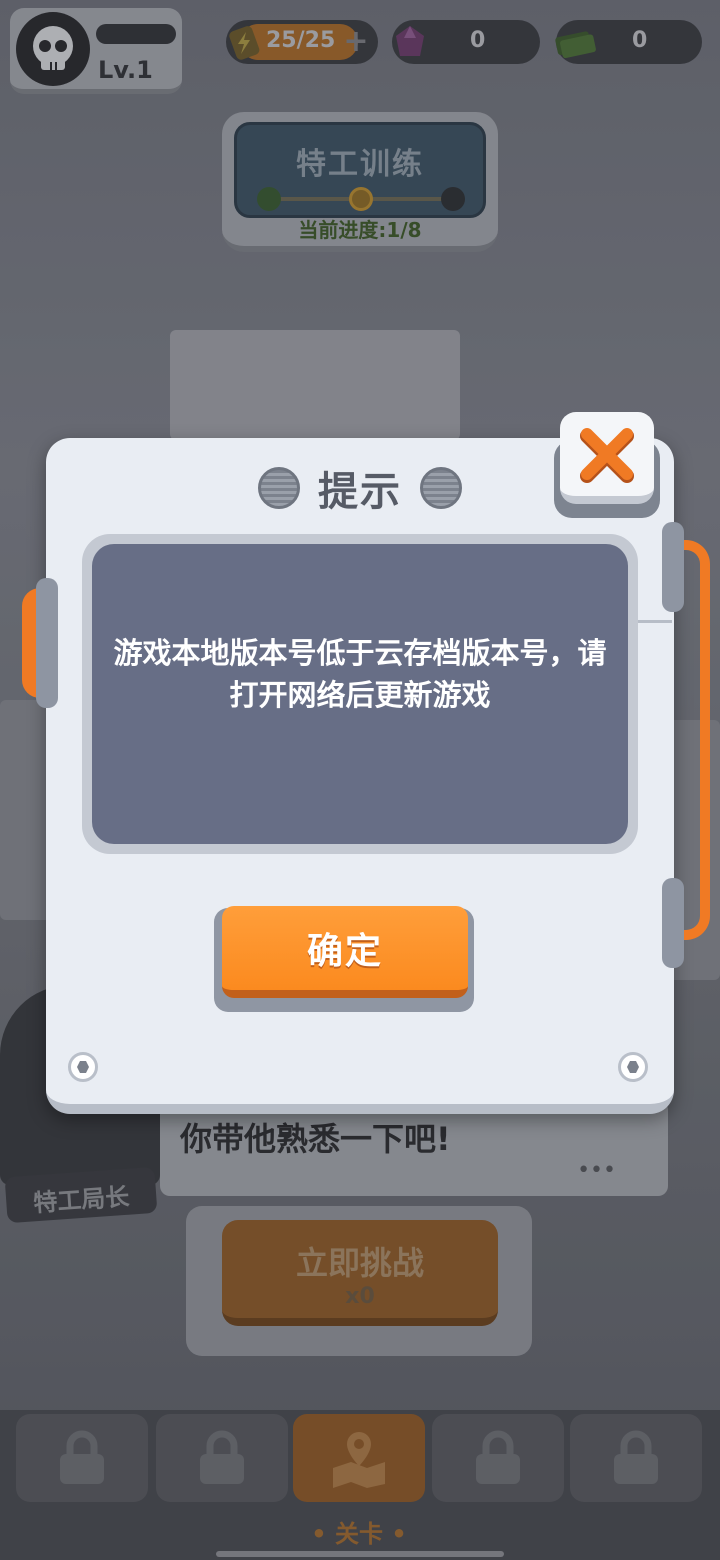  I want to click on dialog-left-hinge, so click(47, 643).